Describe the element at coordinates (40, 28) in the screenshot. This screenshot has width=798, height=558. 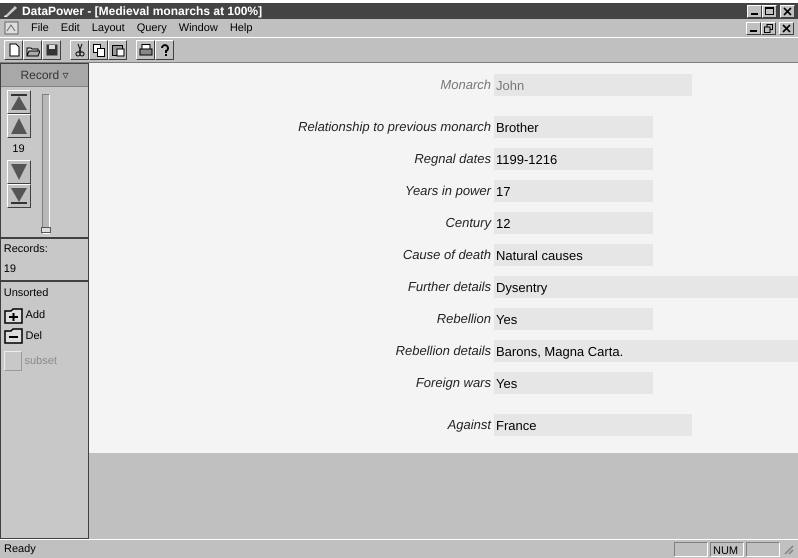
I see `menu-item: File` at that location.